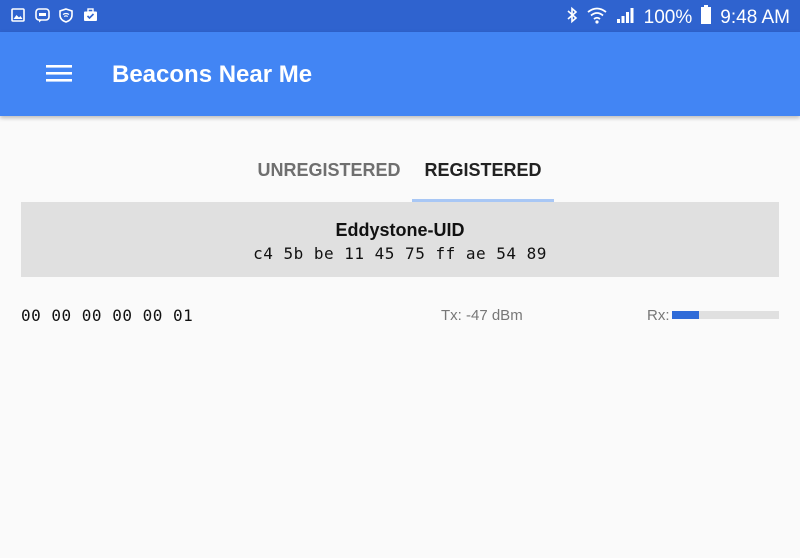 The image size is (800, 558). Describe the element at coordinates (90, 15) in the screenshot. I see `briefcase-icon` at that location.